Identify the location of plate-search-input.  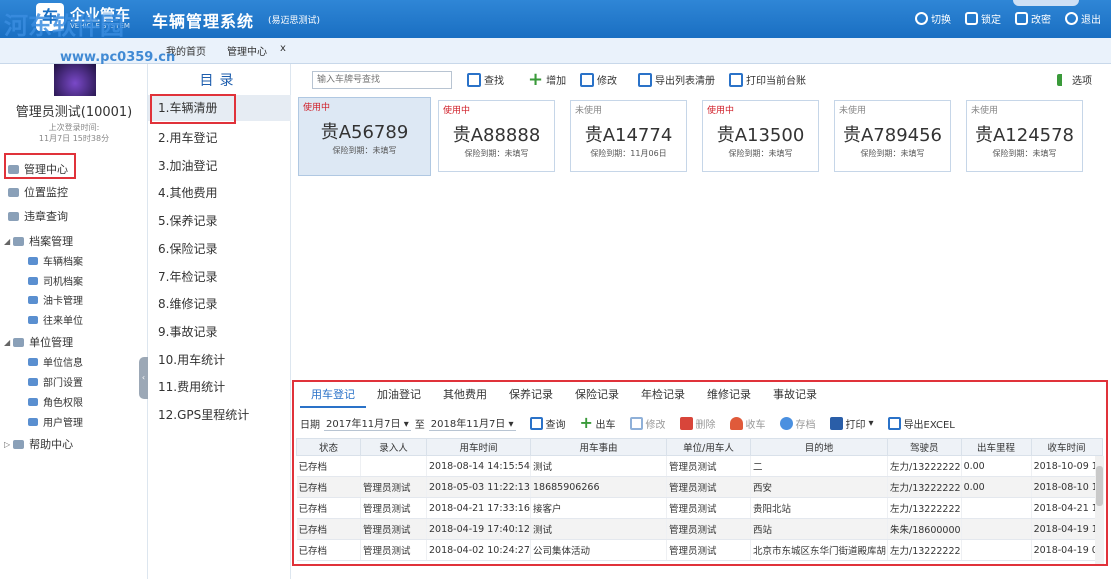
(382, 80).